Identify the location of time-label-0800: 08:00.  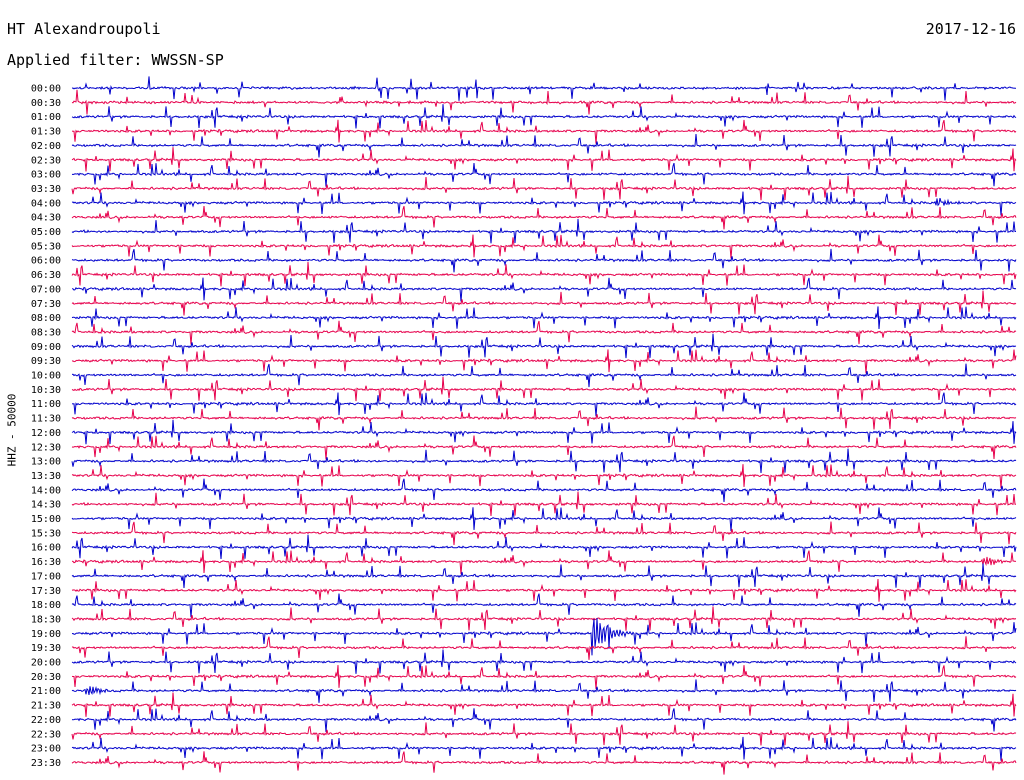
(46, 318).